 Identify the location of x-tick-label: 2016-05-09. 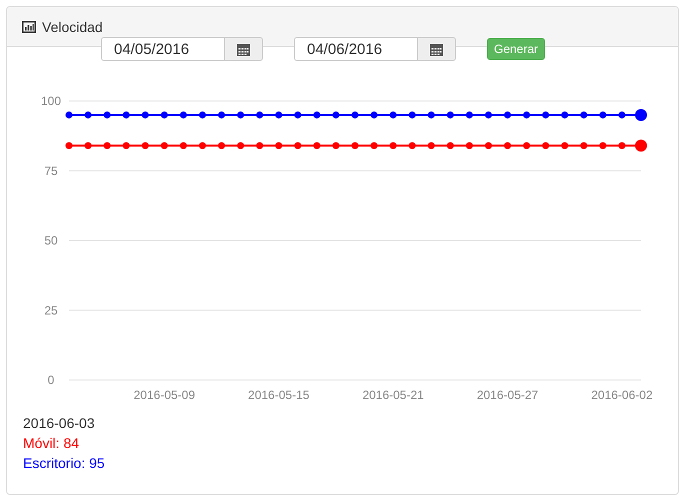
(165, 395).